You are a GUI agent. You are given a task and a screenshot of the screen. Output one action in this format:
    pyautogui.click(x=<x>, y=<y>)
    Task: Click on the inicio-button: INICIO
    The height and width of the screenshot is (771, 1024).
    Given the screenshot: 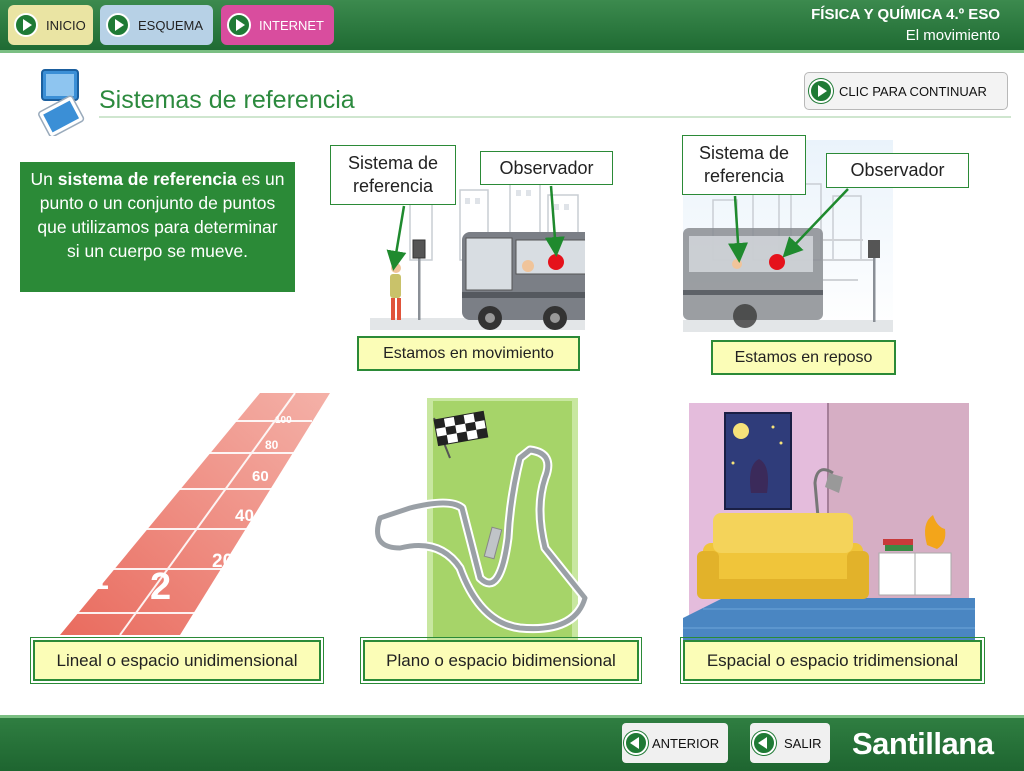 What is the action you would take?
    pyautogui.click(x=50, y=25)
    